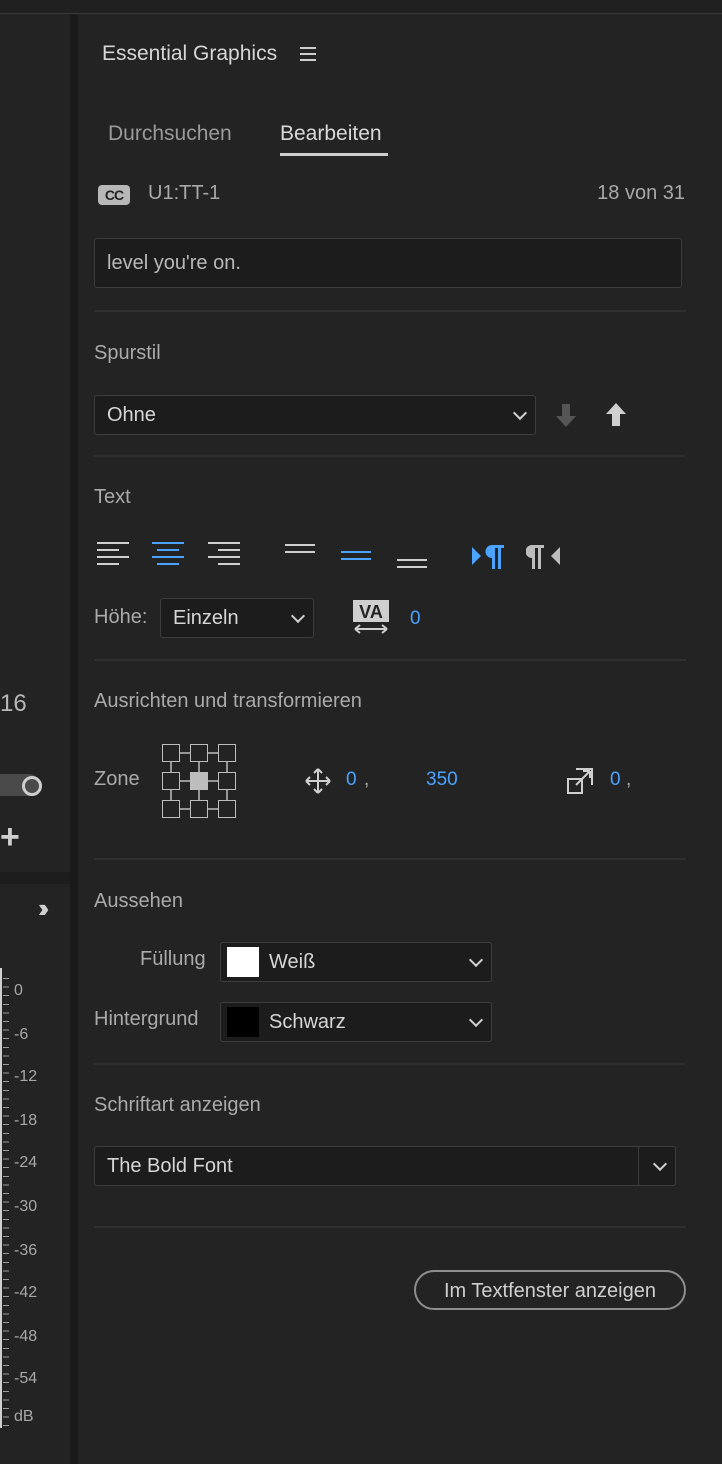 The width and height of the screenshot is (722, 1464). I want to click on closed-caption-icon: CC, so click(114, 195).